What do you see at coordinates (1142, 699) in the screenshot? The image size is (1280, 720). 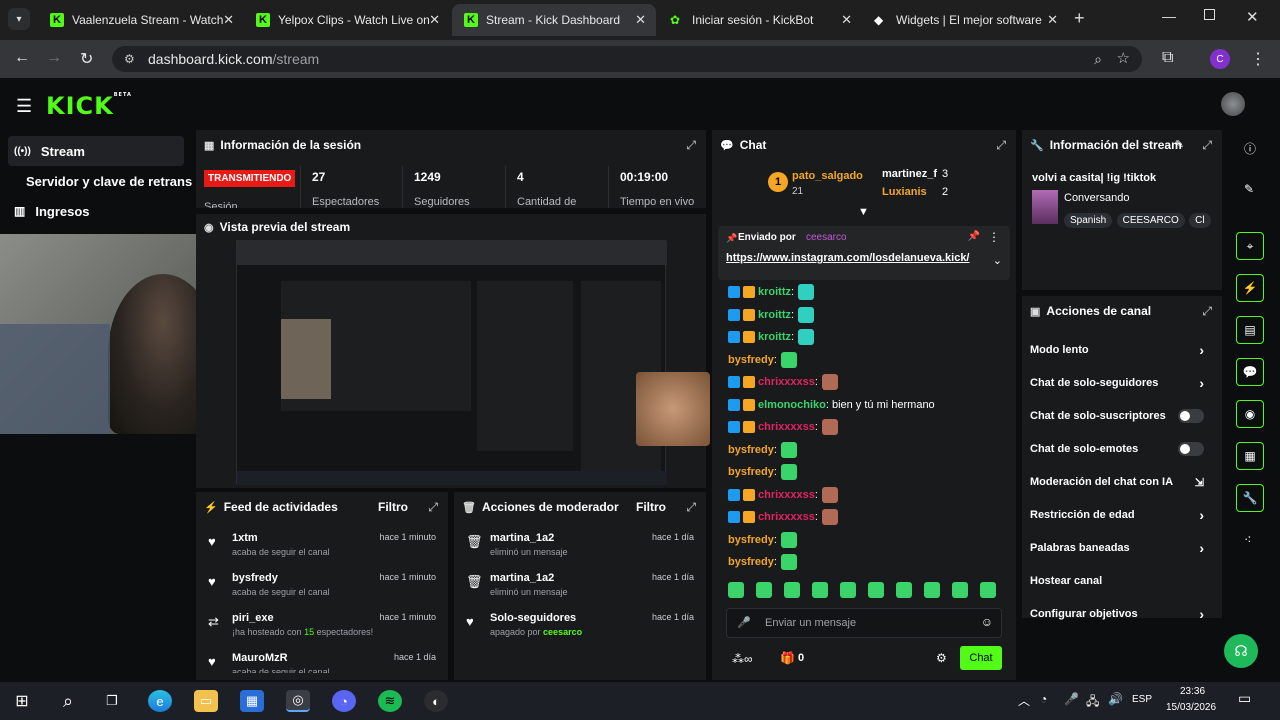 I see `language-indicator: ESP` at bounding box center [1142, 699].